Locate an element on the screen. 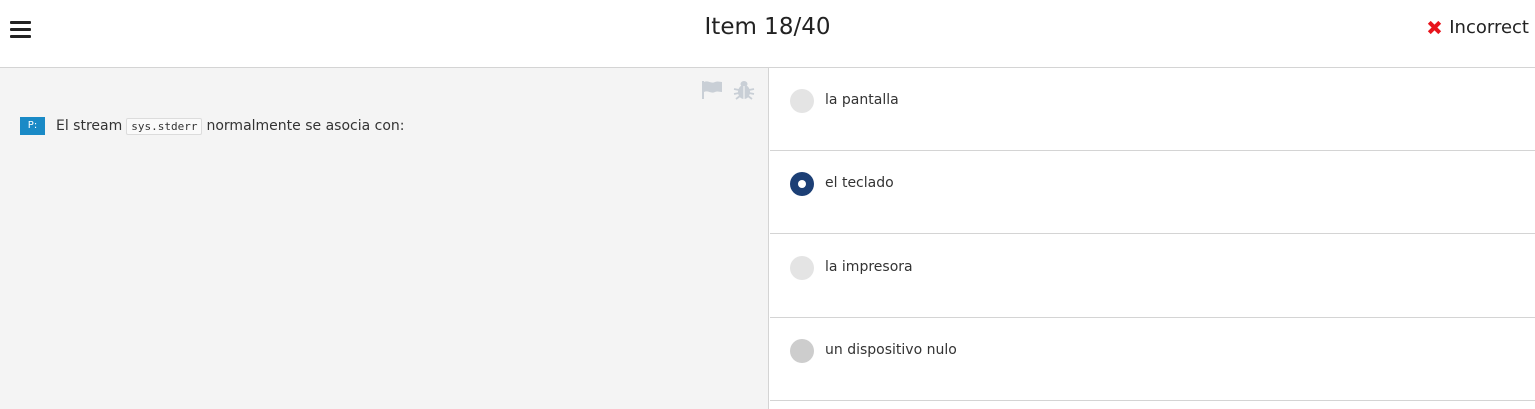 Image resolution: width=1535 pixels, height=409 pixels. option-label: un dispositivo nulo is located at coordinates (891, 350).